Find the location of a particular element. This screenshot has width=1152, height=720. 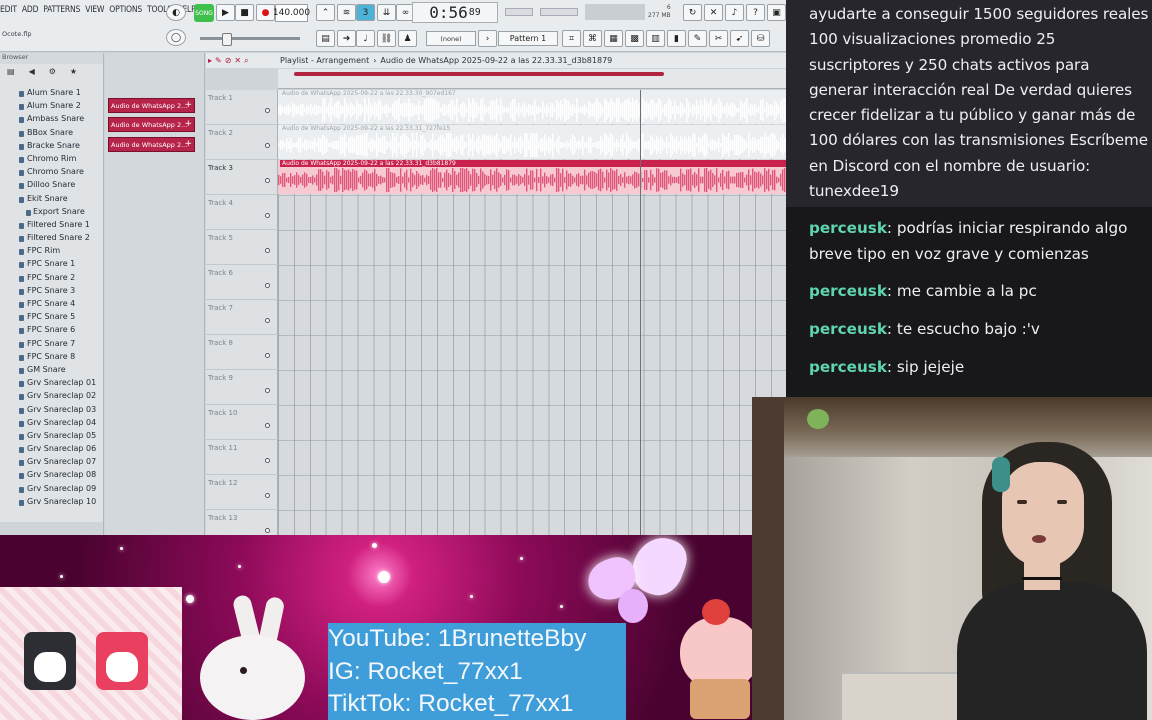

mixer-icon: ♟ is located at coordinates (407, 38).